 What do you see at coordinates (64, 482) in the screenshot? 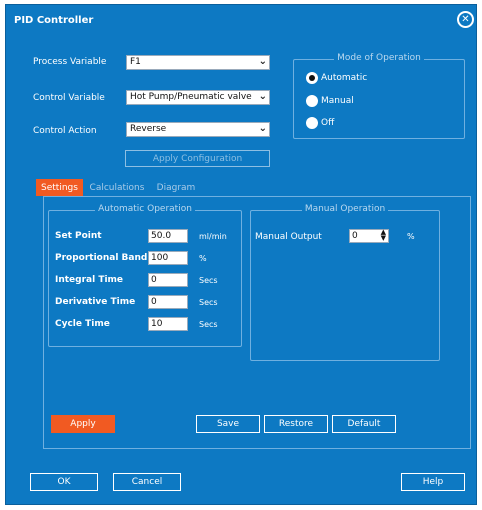
I see `ok-button: OK` at bounding box center [64, 482].